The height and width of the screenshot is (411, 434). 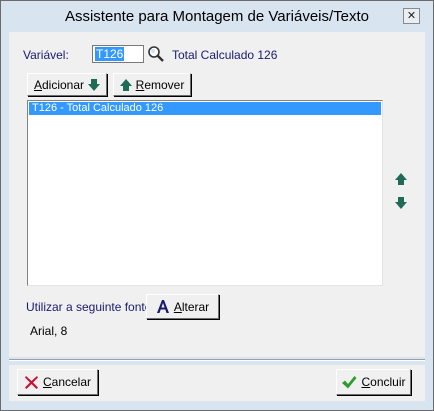 I want to click on dialog-footer: Cancelar Concluir, so click(x=217, y=383).